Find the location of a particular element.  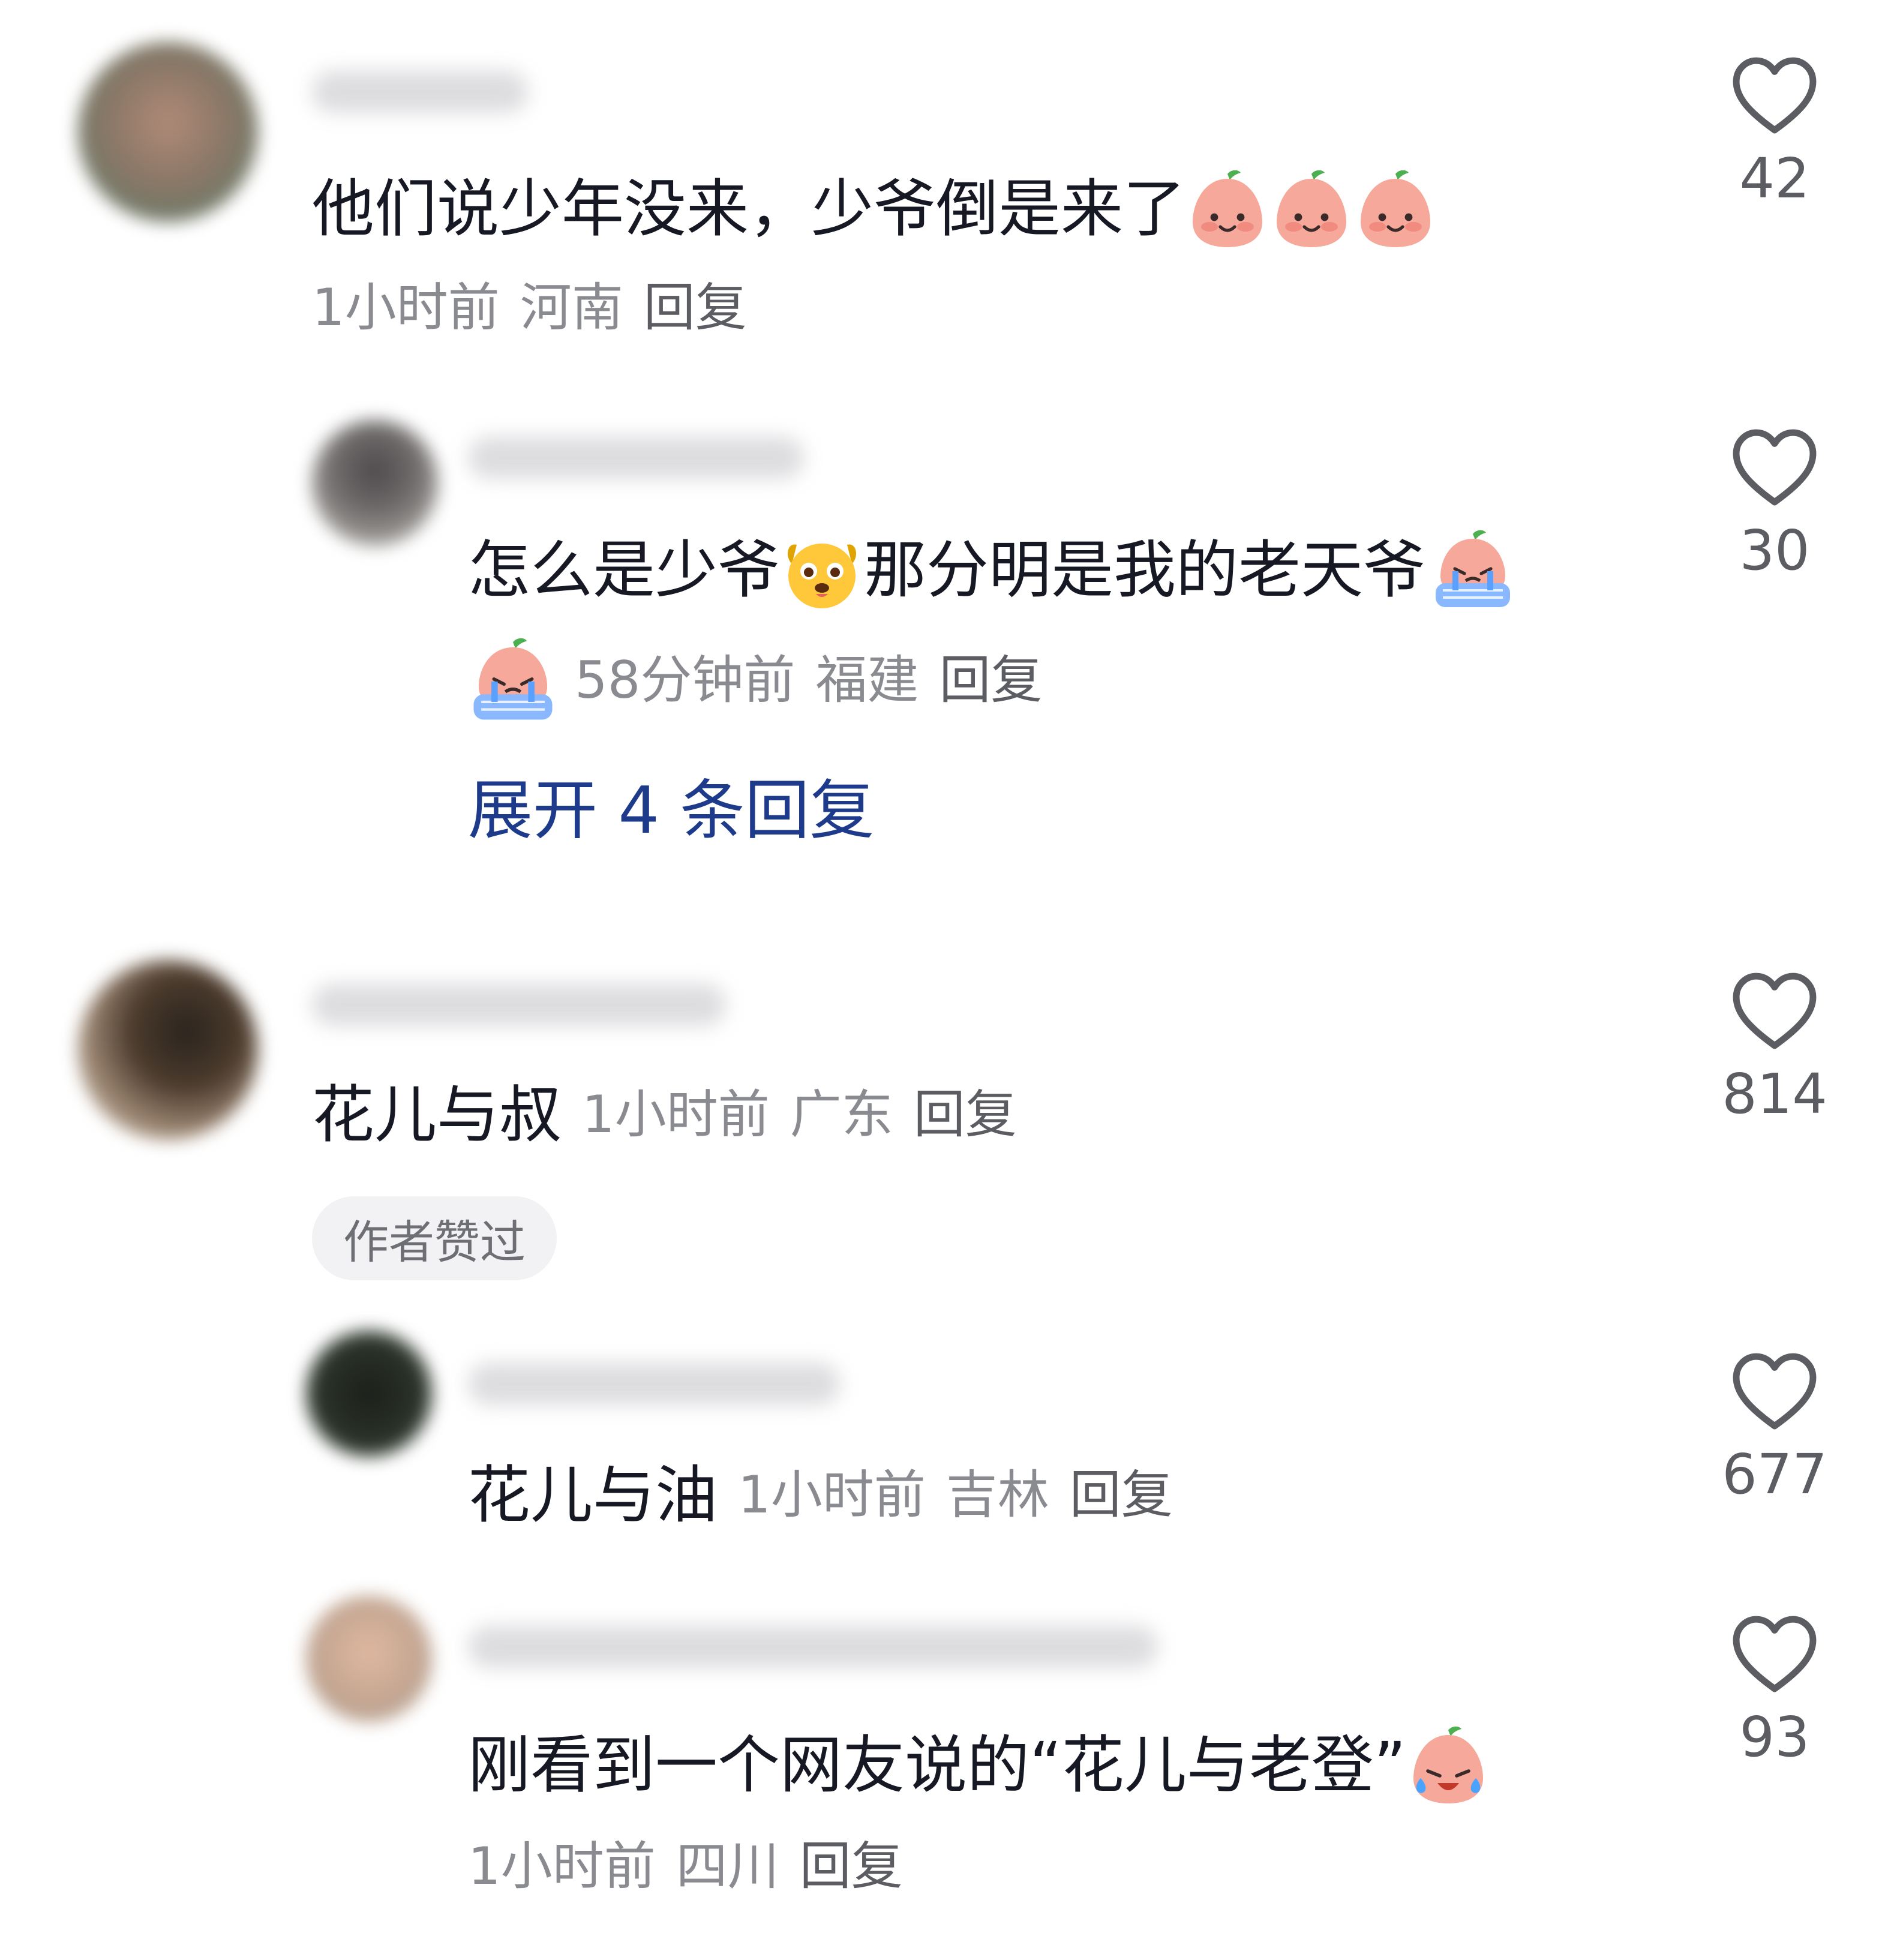

reply-body-part2: 那分明是我的老天爷 is located at coordinates (1145, 570).